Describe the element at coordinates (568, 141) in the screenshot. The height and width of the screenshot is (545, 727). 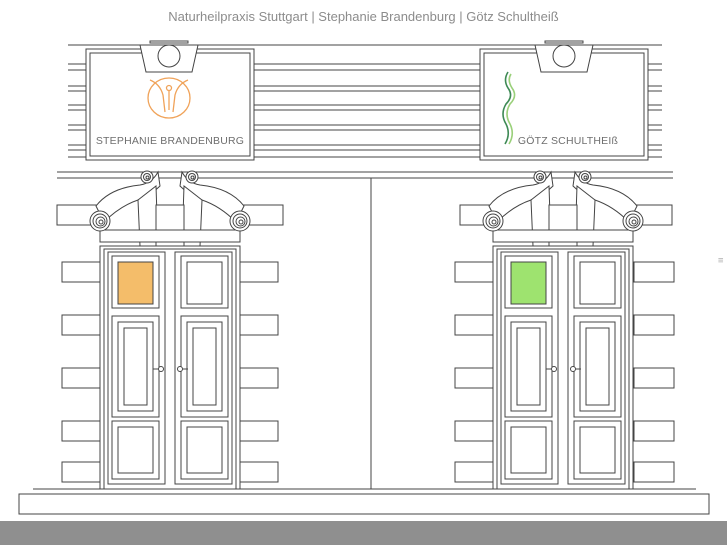
I see `sign-right-label: GÖTZ SCHULTHEIß` at that location.